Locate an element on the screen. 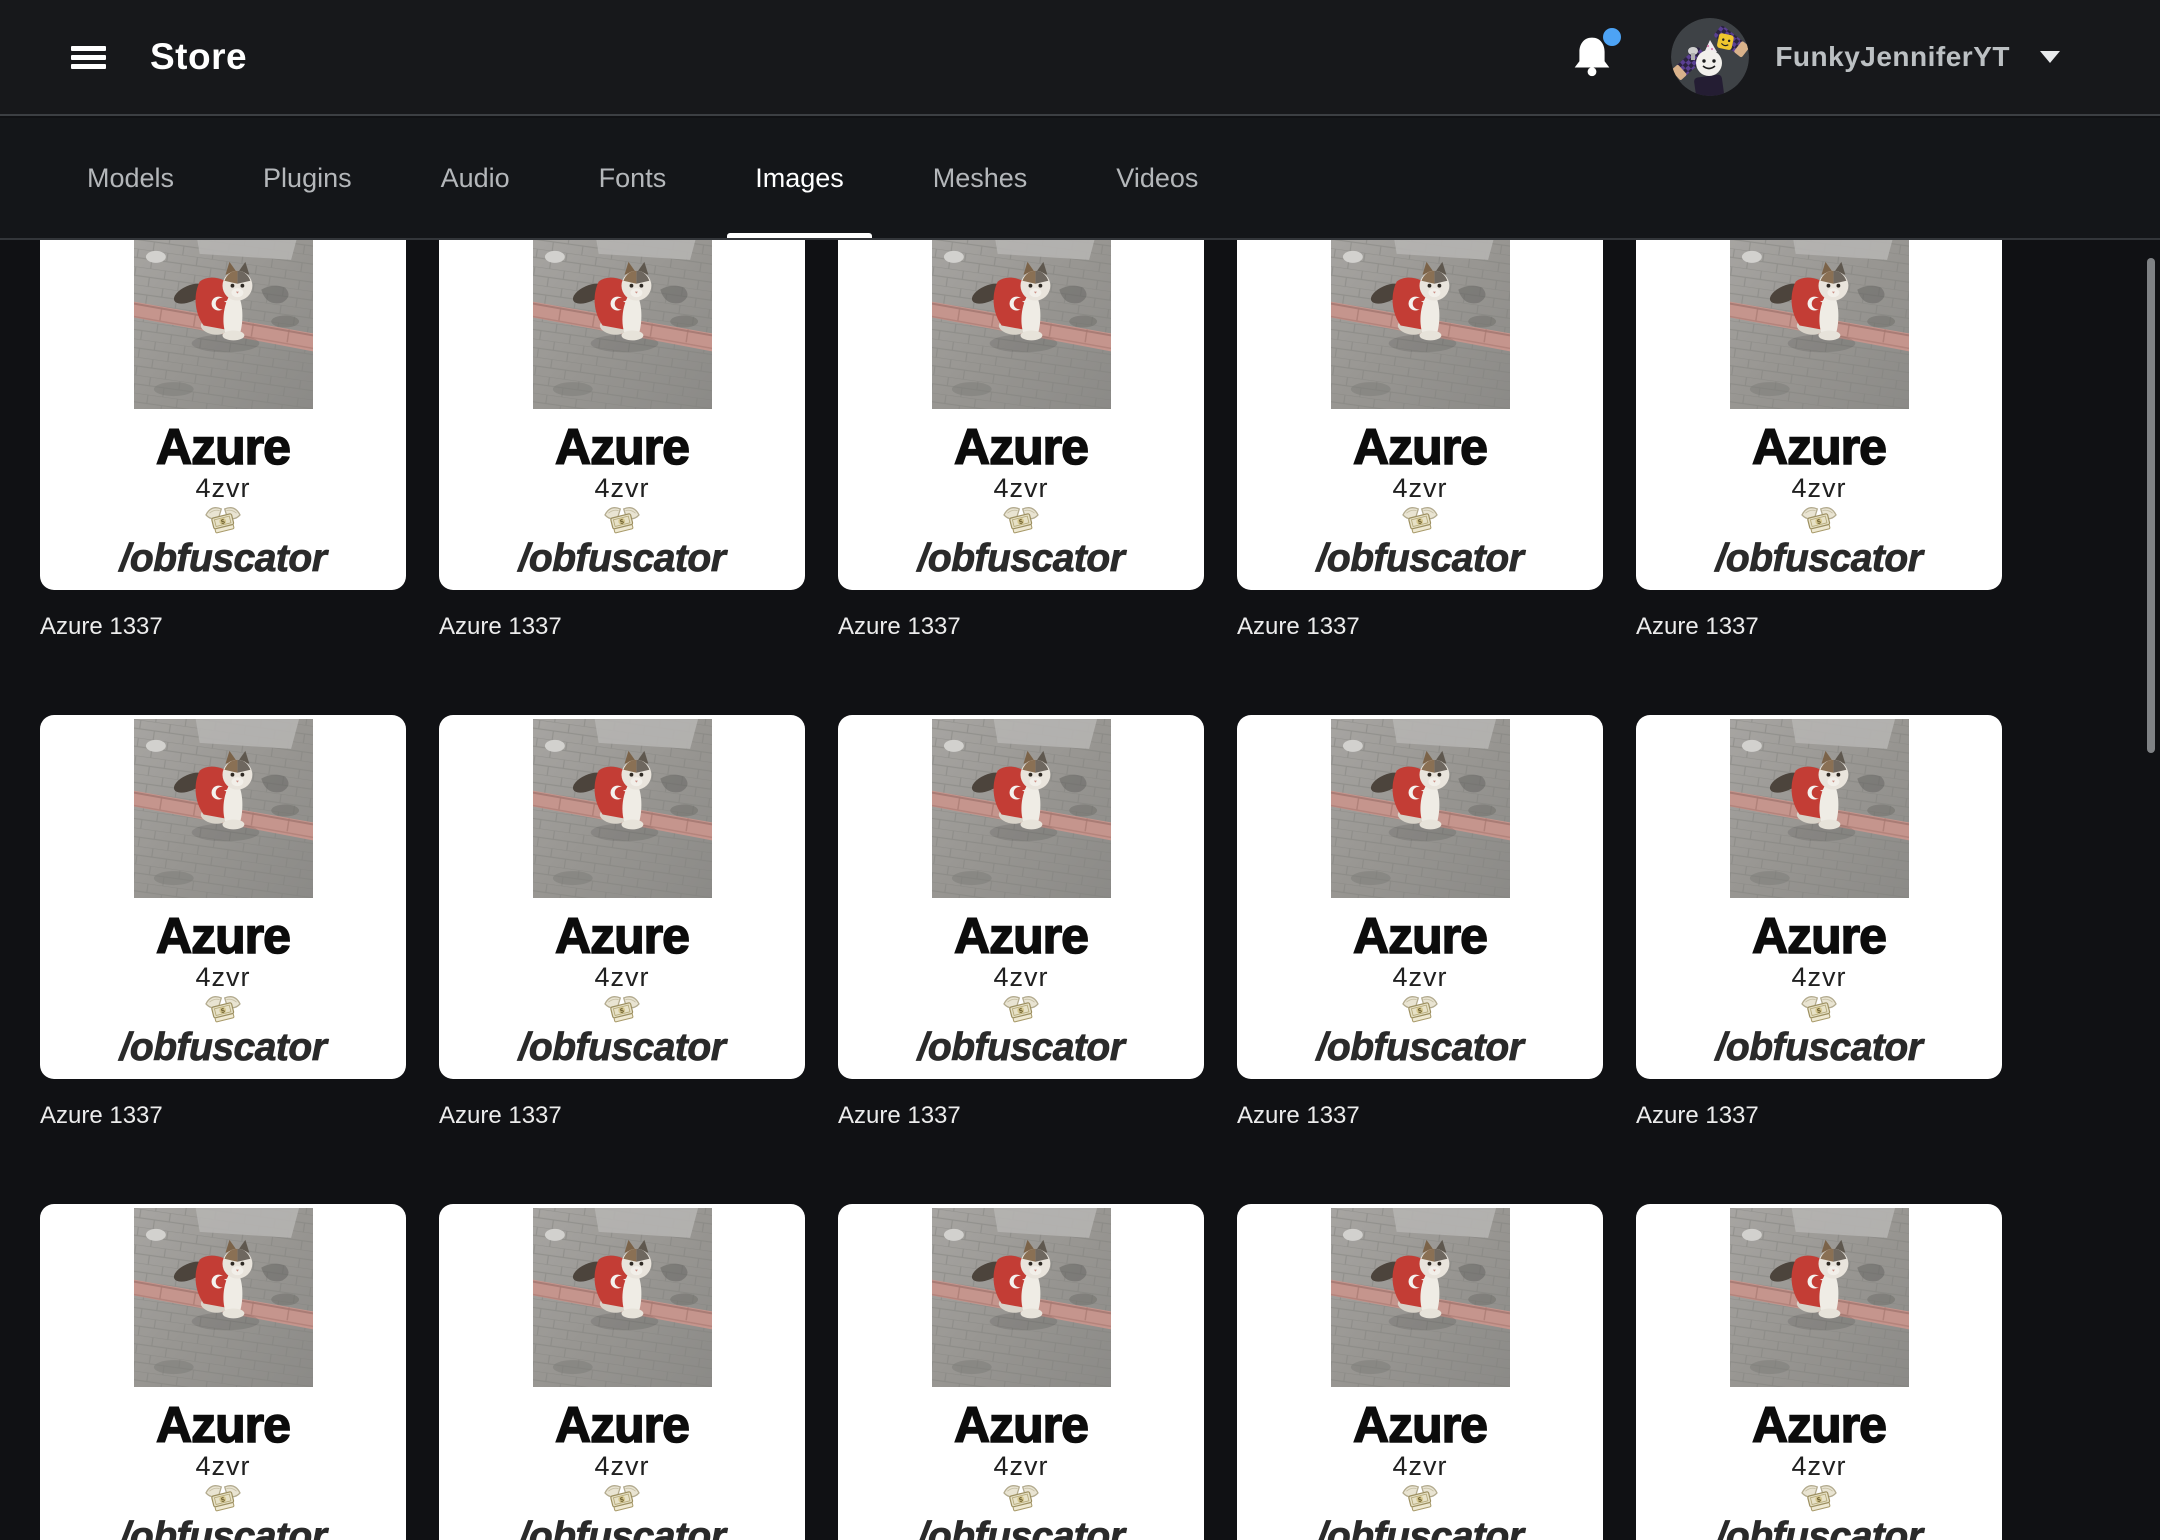 Image resolution: width=2160 pixels, height=1540 pixels. tab-fonts: Fonts is located at coordinates (633, 178).